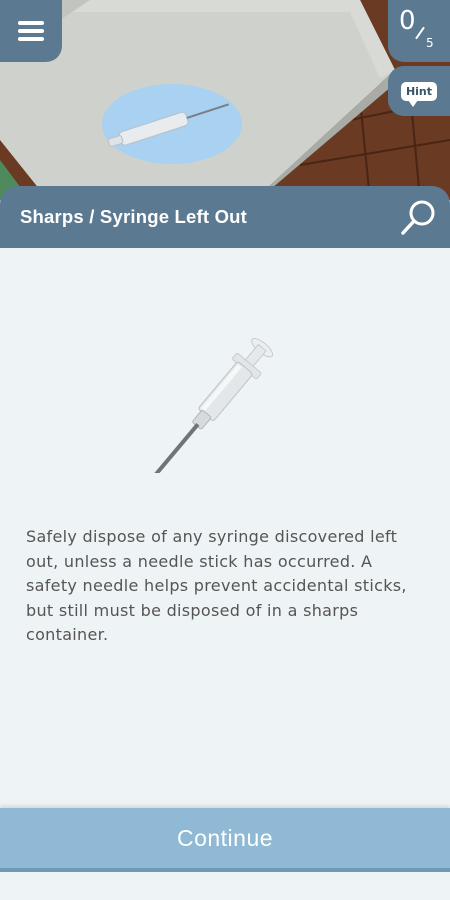 This screenshot has width=450, height=900. I want to click on panel-header: Sharps / Syringe Left Out, so click(225, 217).